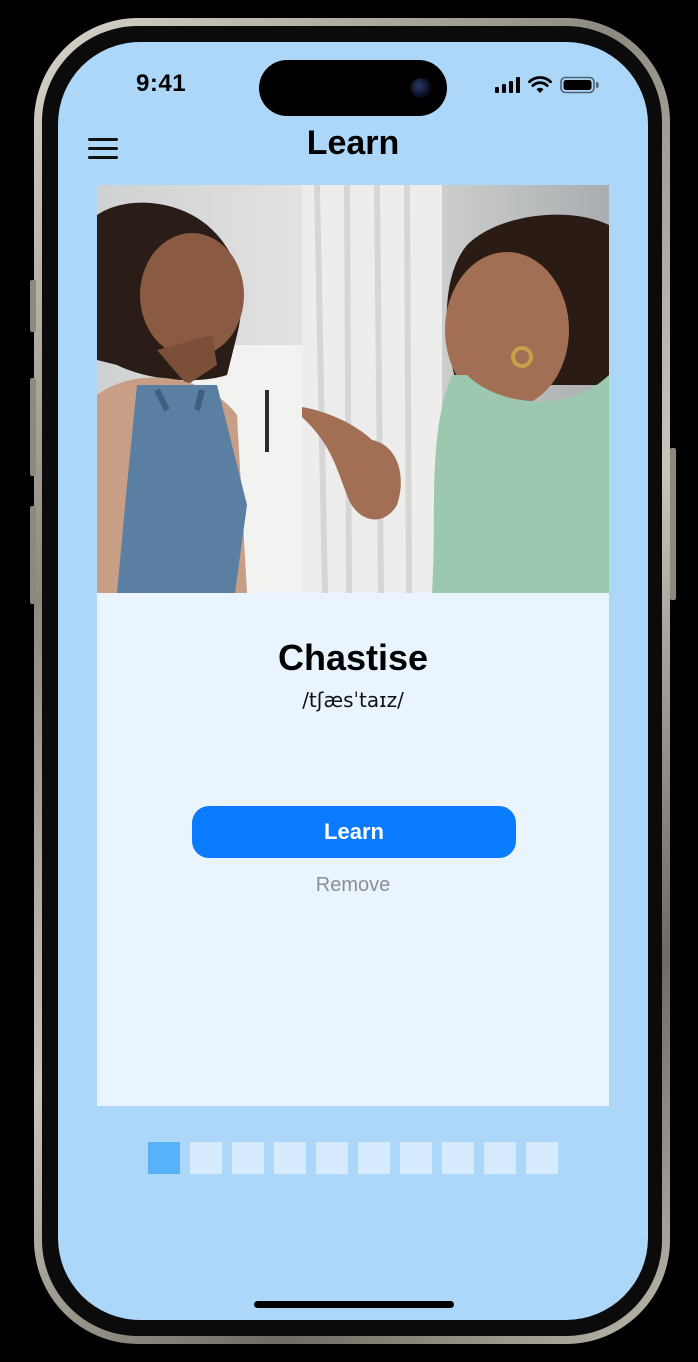 The image size is (698, 1362). Describe the element at coordinates (507, 85) in the screenshot. I see `cellular-signal-icon` at that location.